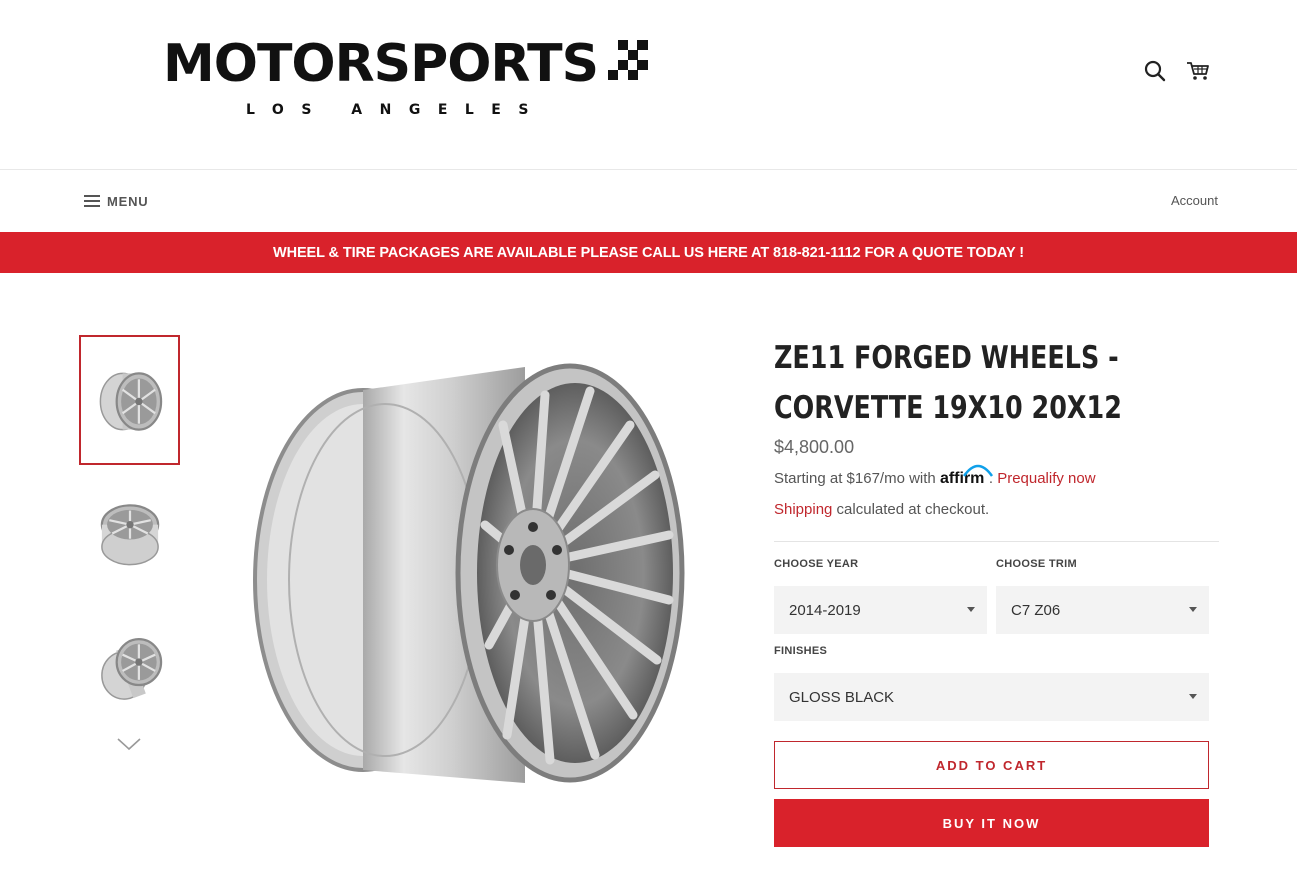  What do you see at coordinates (648, 201) in the screenshot?
I see `site-nav: MENU Account` at bounding box center [648, 201].